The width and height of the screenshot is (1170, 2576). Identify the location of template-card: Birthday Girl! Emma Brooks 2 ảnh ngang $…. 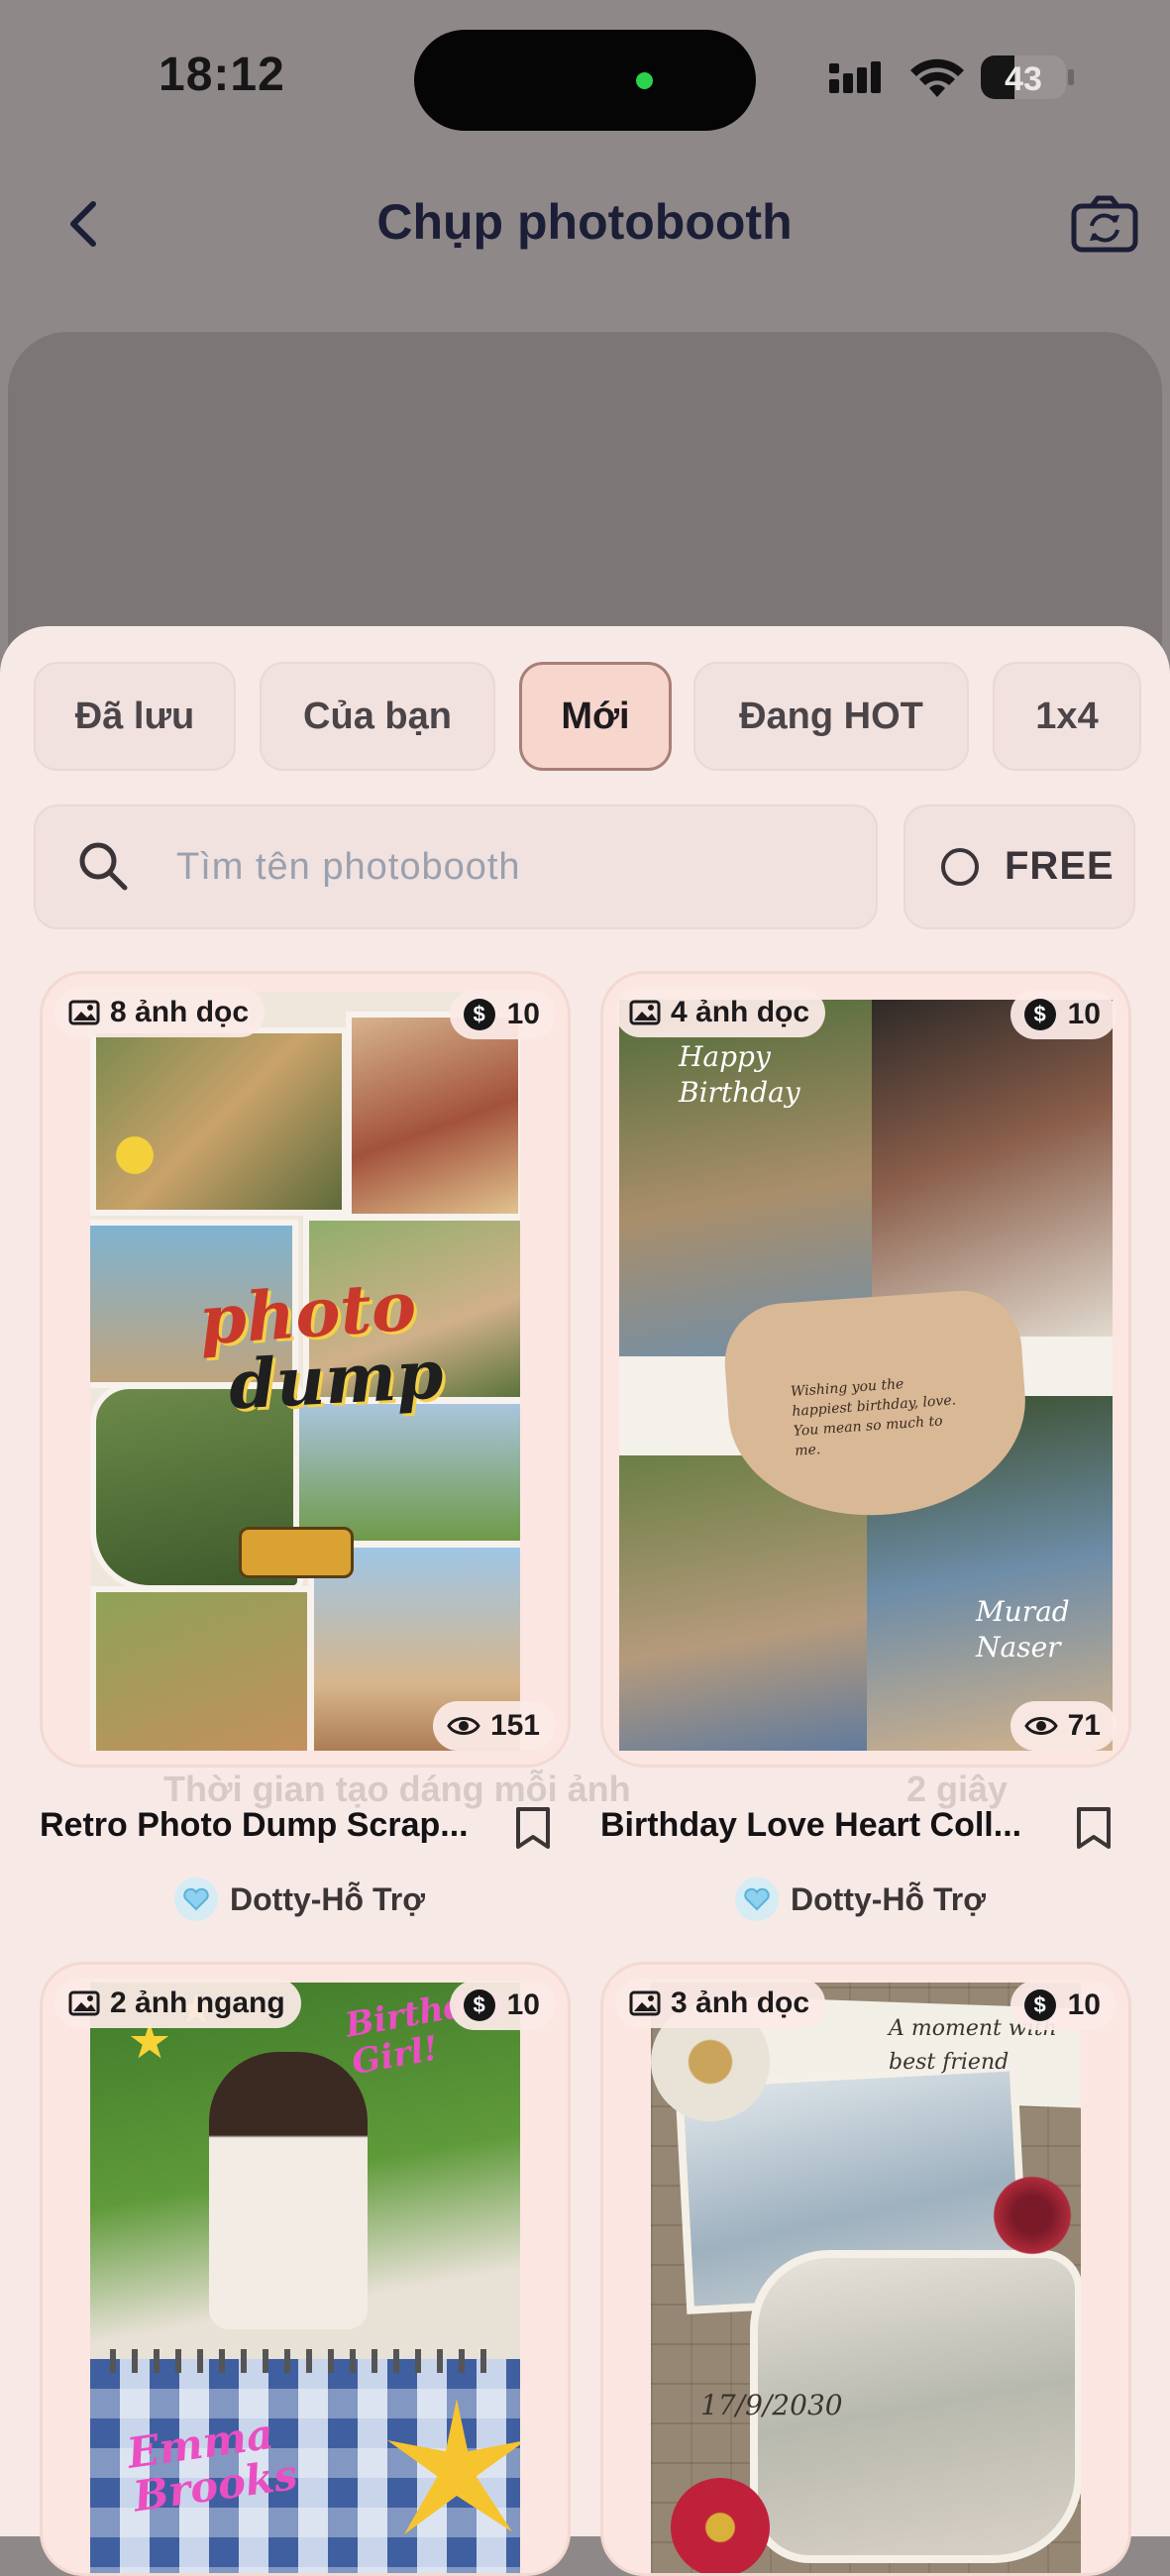
(305, 2269).